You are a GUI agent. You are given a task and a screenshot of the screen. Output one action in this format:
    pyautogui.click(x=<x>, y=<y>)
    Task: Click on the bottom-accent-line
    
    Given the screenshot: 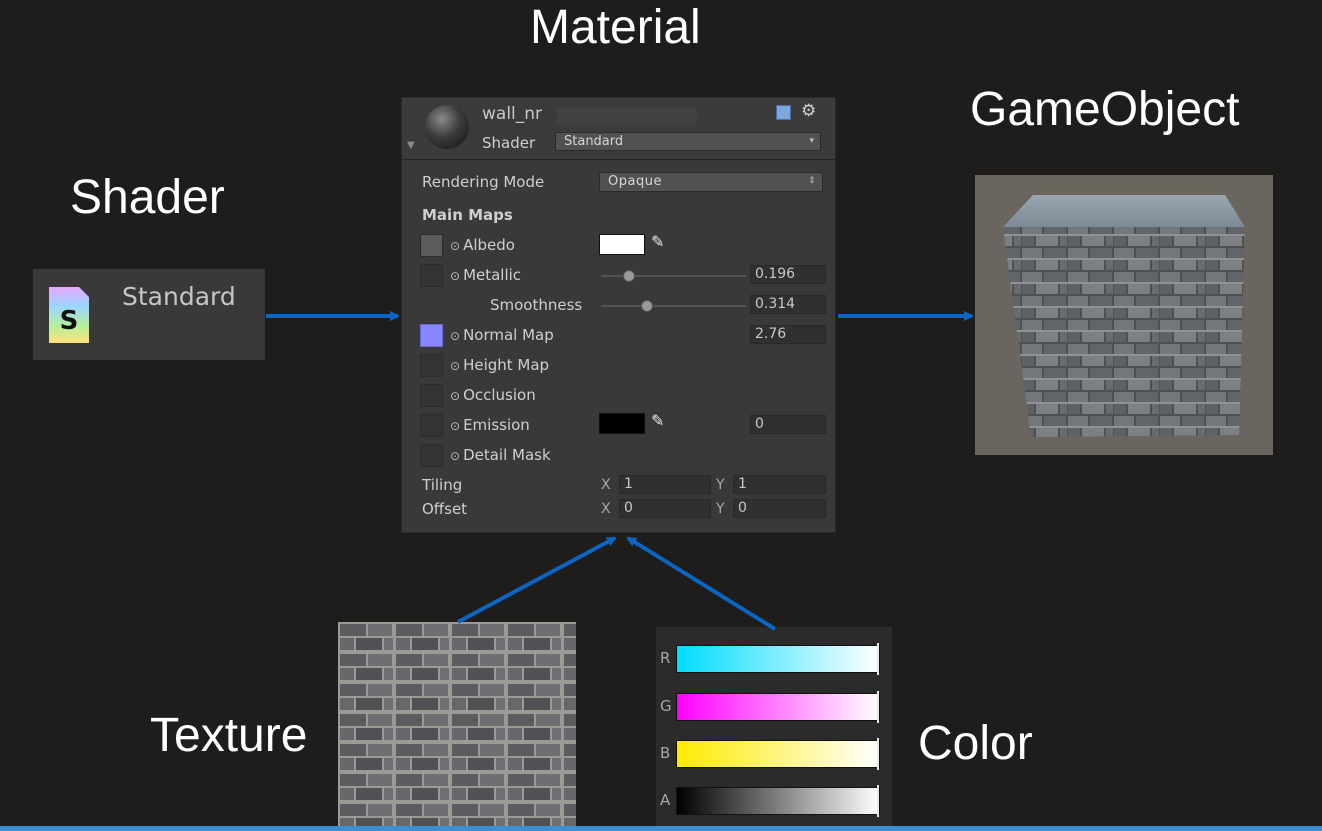 What is the action you would take?
    pyautogui.click(x=661, y=828)
    